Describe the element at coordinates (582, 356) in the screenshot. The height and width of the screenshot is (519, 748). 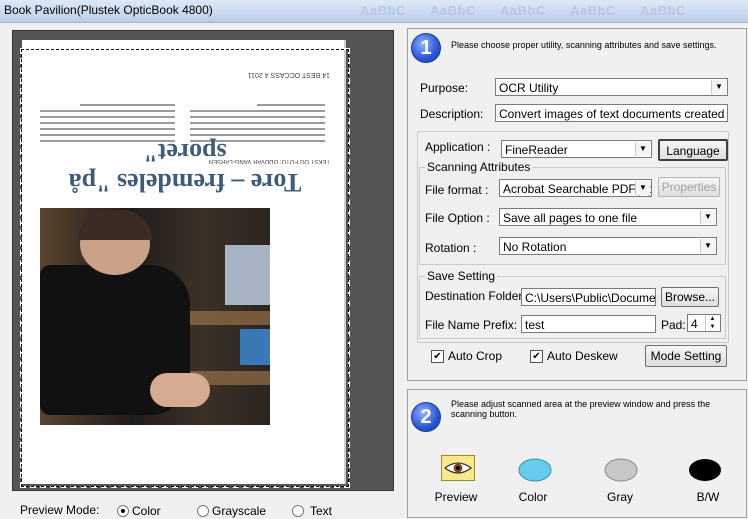
I see `auto-deskew-label: Auto Deskew` at that location.